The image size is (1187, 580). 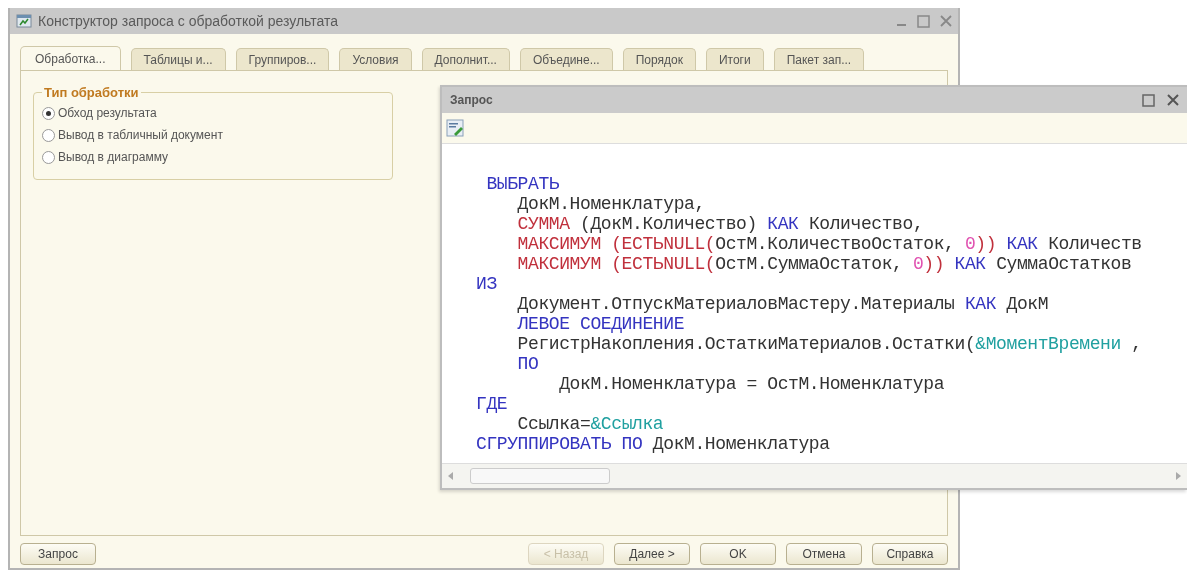 I want to click on code-line: Ссылка=&Ссылка, so click(x=590, y=424).